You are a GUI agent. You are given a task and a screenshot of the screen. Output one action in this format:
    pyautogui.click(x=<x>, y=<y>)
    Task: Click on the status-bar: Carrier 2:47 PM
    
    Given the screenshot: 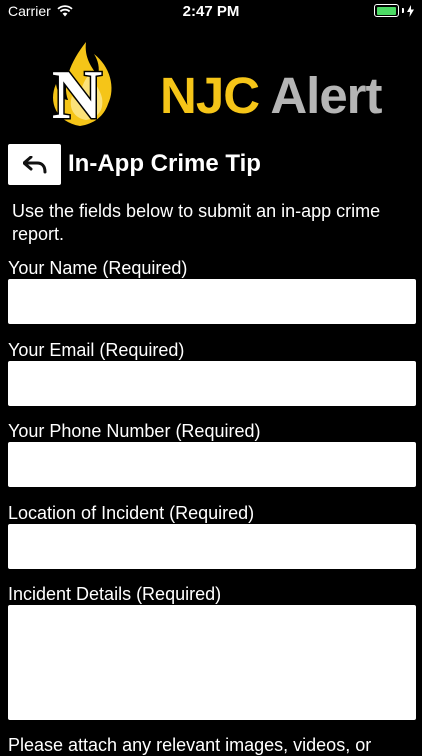 What is the action you would take?
    pyautogui.click(x=211, y=12)
    